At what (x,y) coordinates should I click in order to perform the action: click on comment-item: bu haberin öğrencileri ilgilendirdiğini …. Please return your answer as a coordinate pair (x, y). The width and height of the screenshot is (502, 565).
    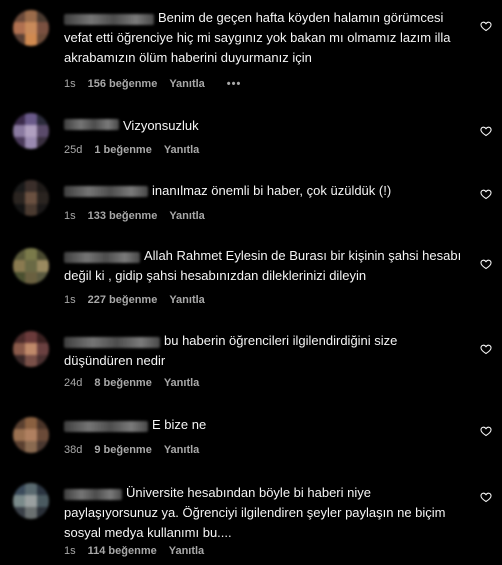
    Looking at the image, I should click on (251, 363).